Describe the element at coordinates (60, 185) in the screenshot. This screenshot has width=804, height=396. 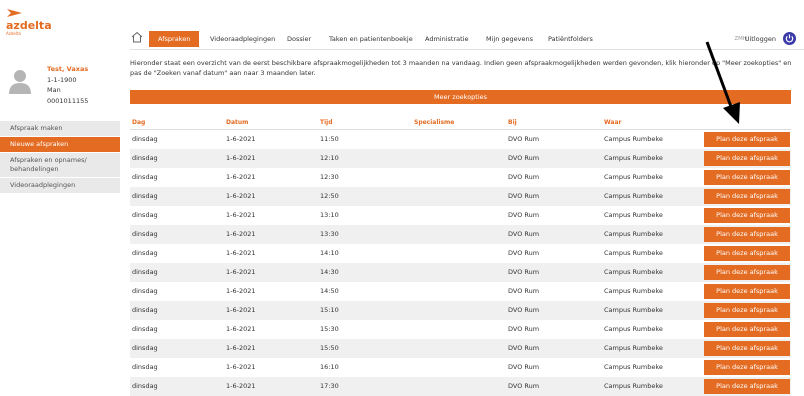
I see `side-item-videoraadplegingen: Videoraadplegingen` at that location.